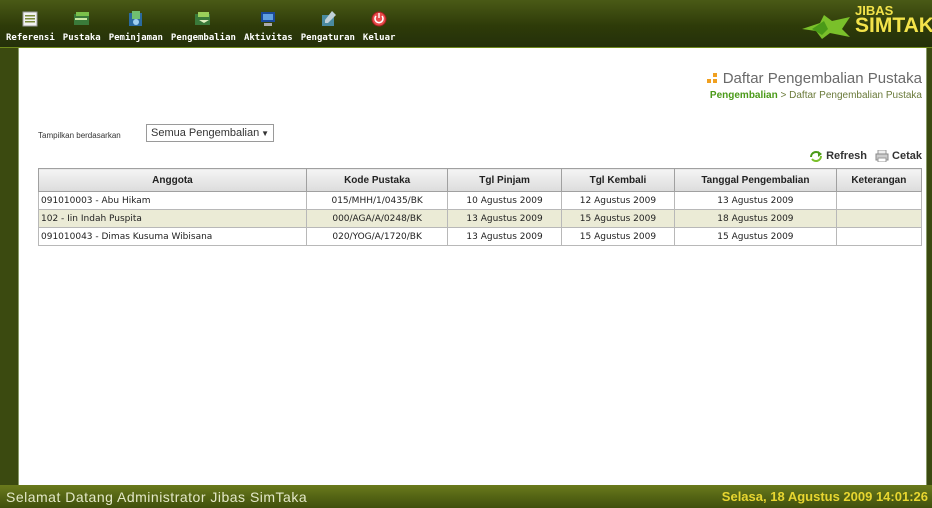 The width and height of the screenshot is (932, 508). Describe the element at coordinates (265, 133) in the screenshot. I see `chevron-down-icon: ▼` at that location.